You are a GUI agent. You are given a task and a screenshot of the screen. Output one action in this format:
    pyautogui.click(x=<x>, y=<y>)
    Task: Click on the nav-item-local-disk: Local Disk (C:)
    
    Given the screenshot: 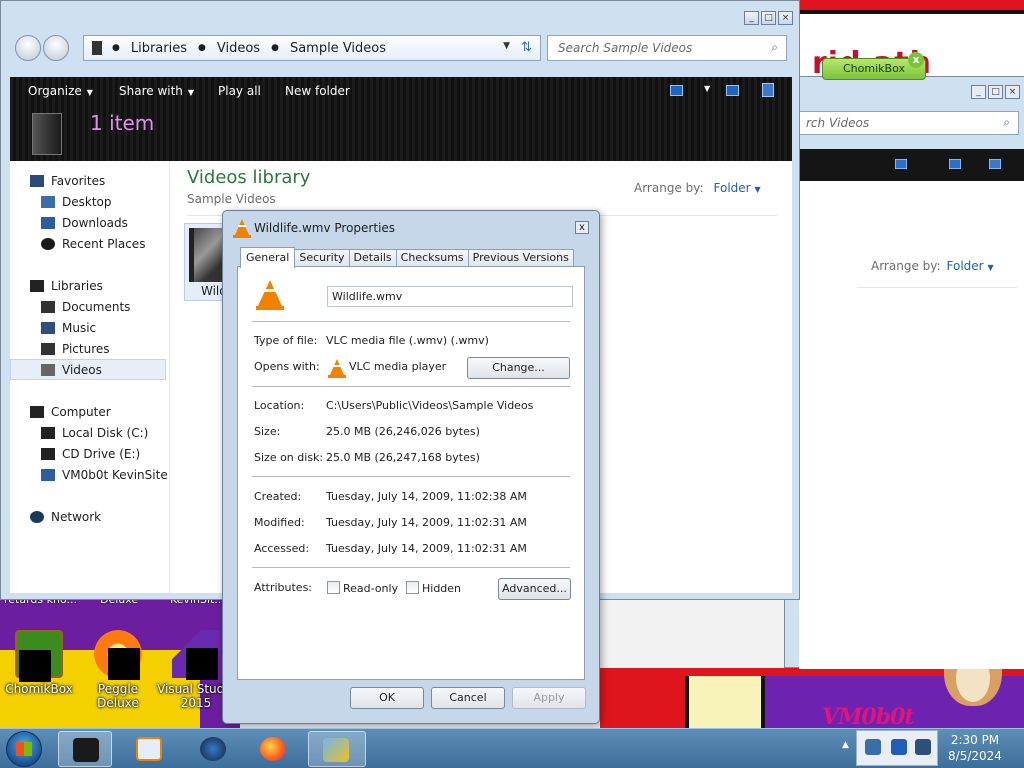 What is the action you would take?
    pyautogui.click(x=94, y=432)
    